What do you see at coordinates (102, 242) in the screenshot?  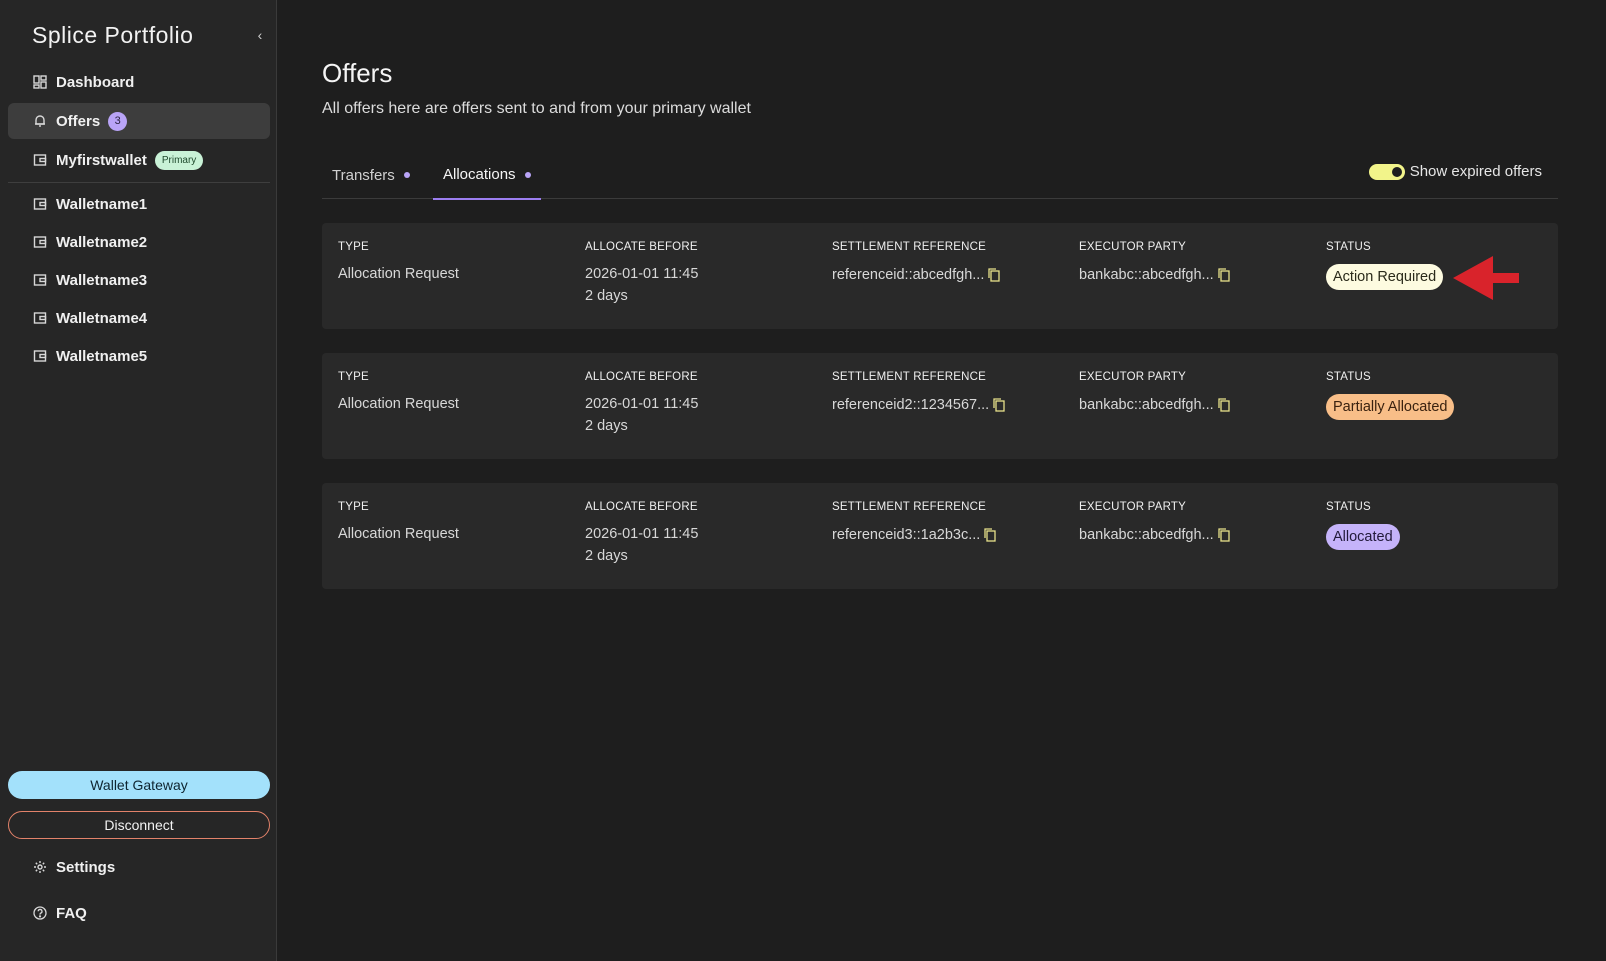 I see `sidebar-item-label: Walletname2` at bounding box center [102, 242].